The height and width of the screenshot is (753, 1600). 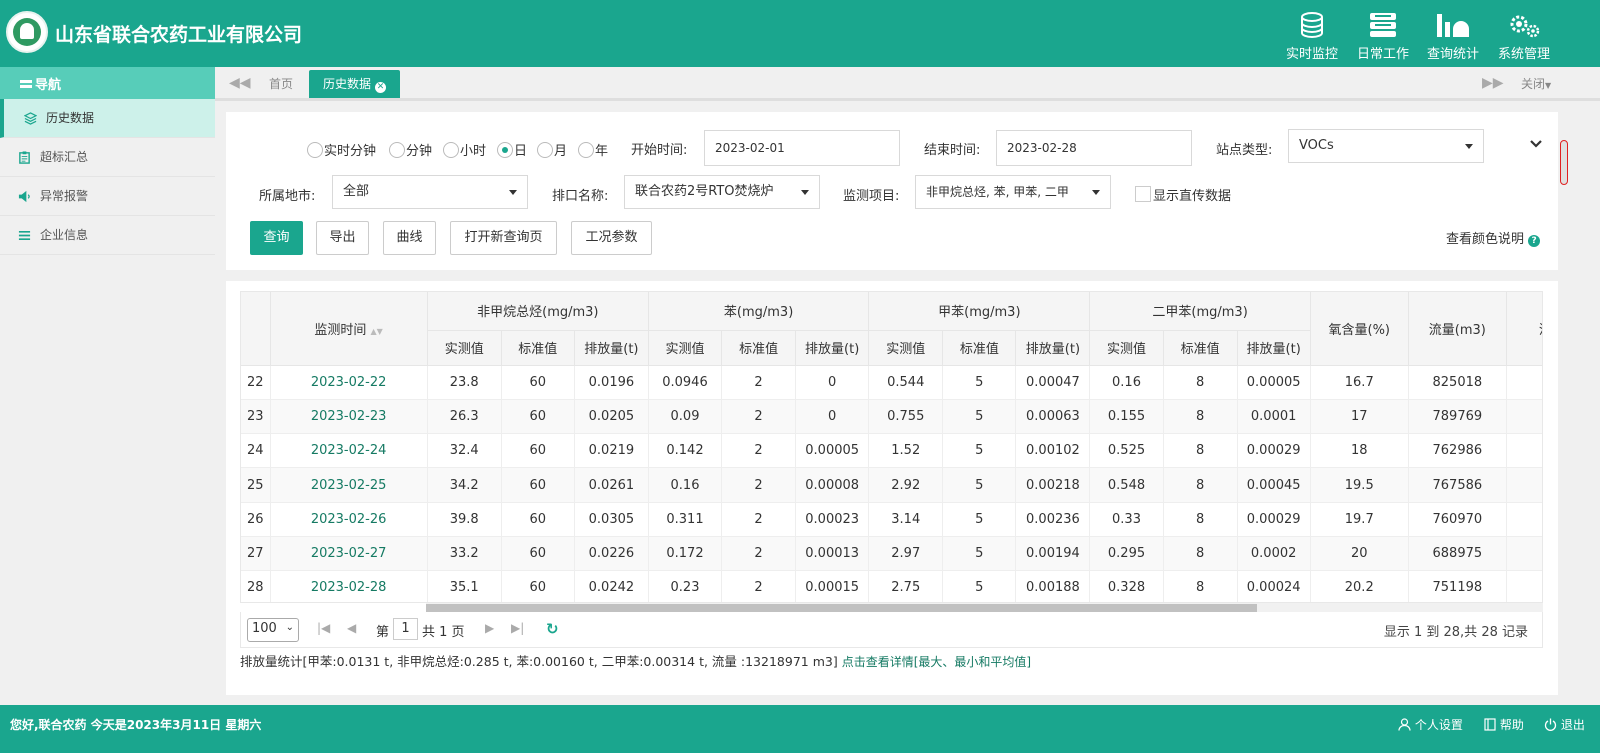 What do you see at coordinates (107, 118) in the screenshot?
I see `sidebar-item-history-data: 历史数据` at bounding box center [107, 118].